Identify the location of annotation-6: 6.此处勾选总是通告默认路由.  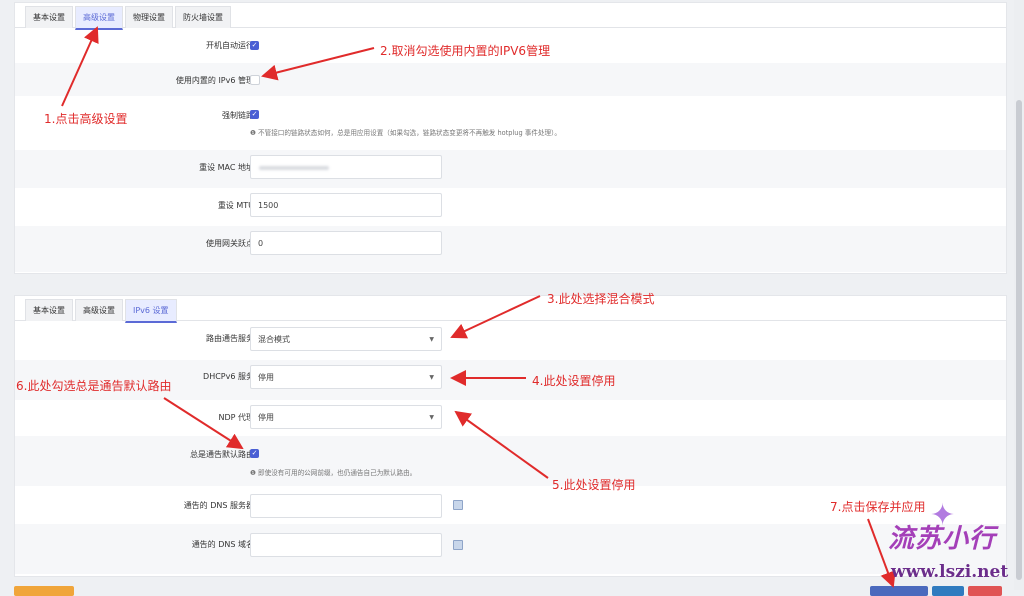
(94, 386).